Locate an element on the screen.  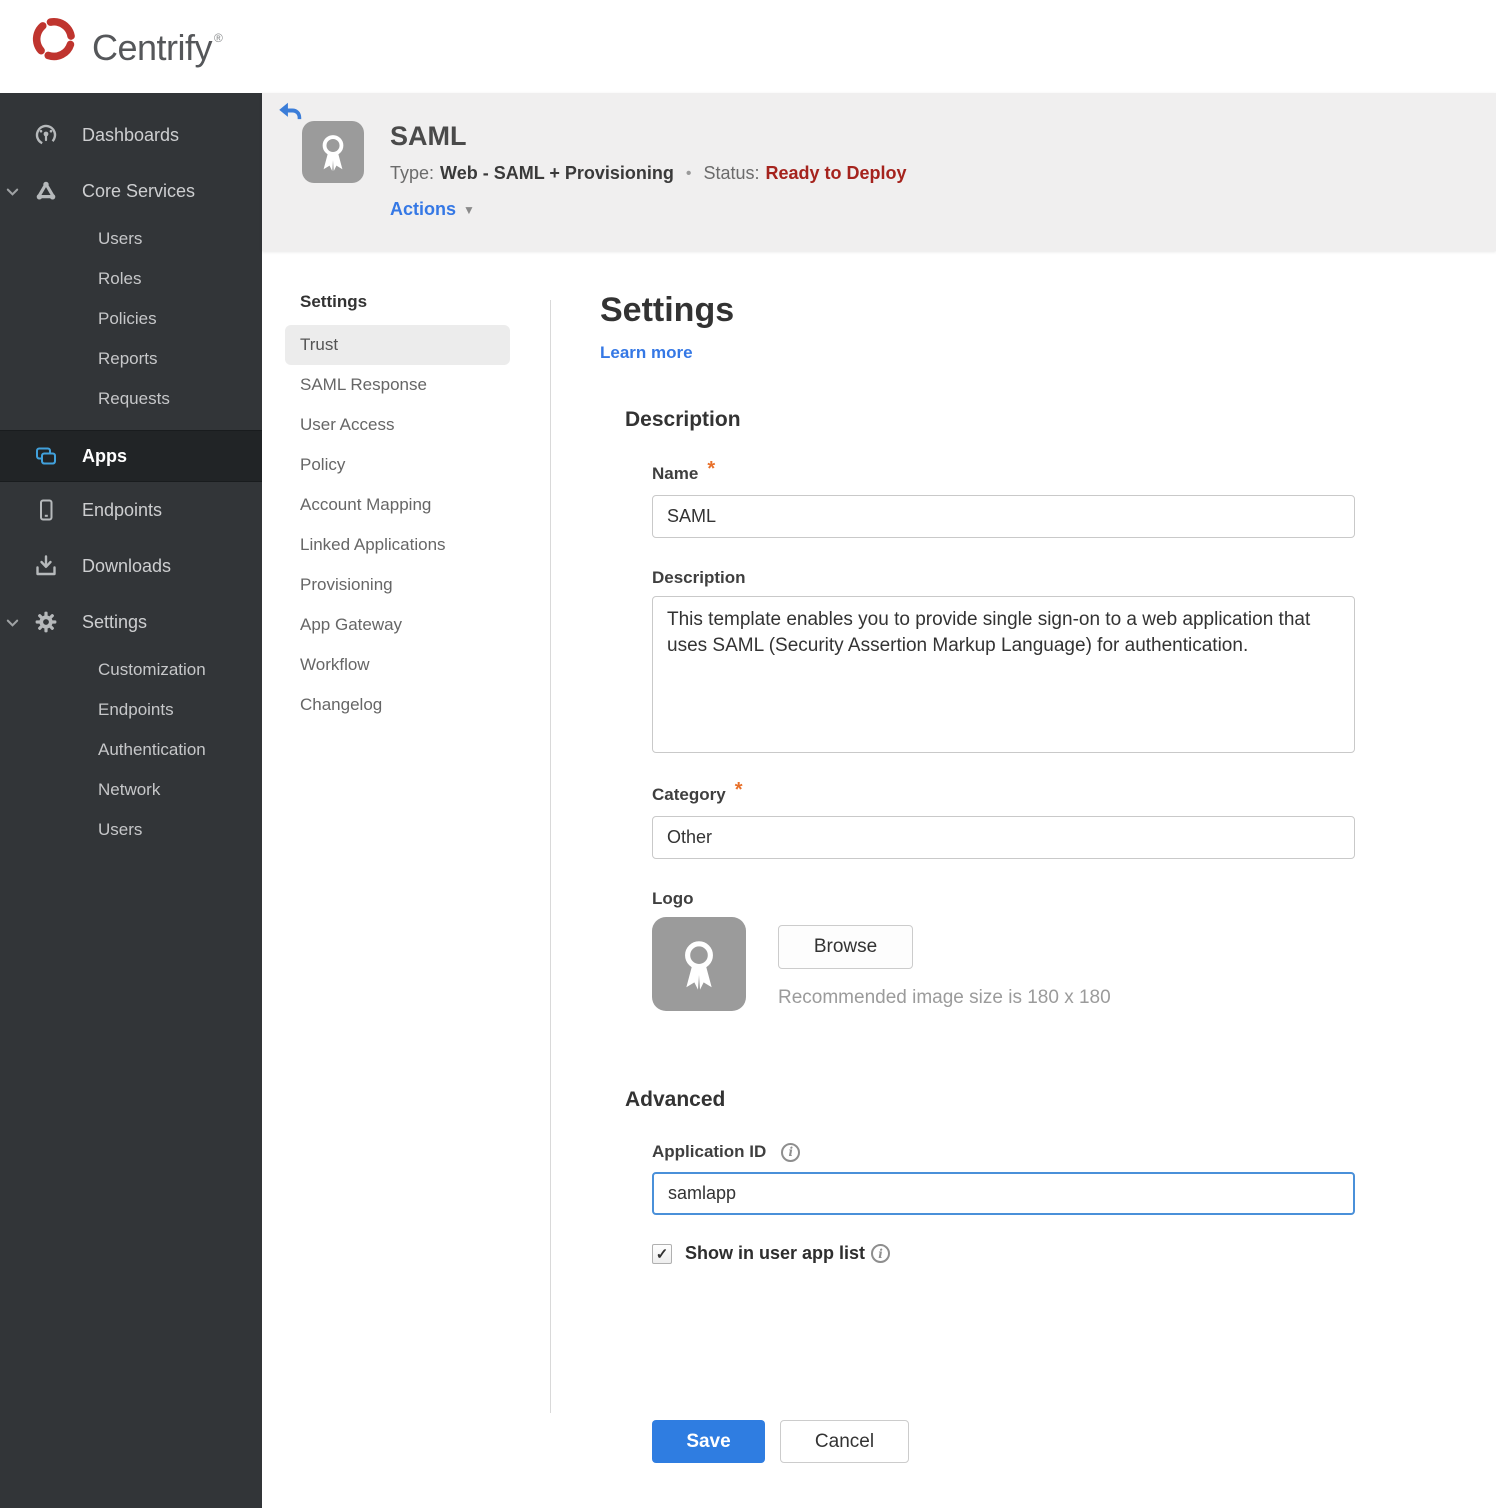
sidebar-item-label: Settings is located at coordinates (115, 621).